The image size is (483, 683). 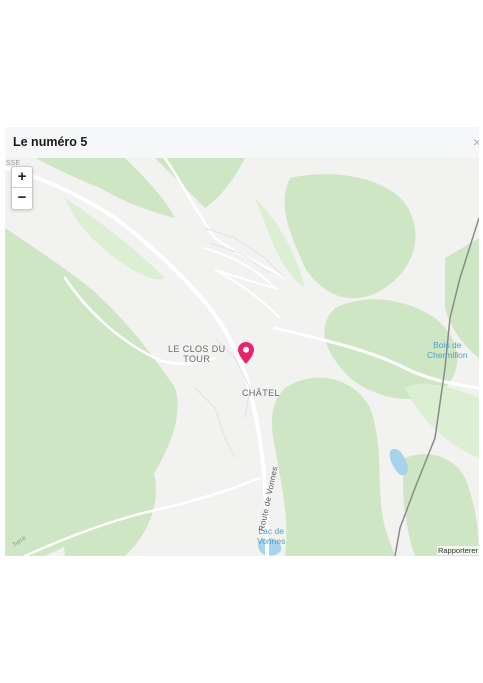 What do you see at coordinates (457, 550) in the screenshot?
I see `map-attribution-link: Rapporterer` at bounding box center [457, 550].